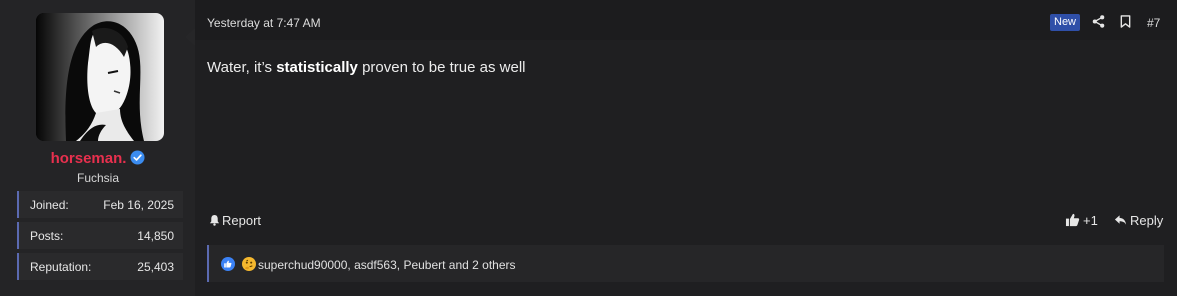 This screenshot has width=1177, height=296. I want to click on post-body-text: Water, it’s, so click(242, 67).